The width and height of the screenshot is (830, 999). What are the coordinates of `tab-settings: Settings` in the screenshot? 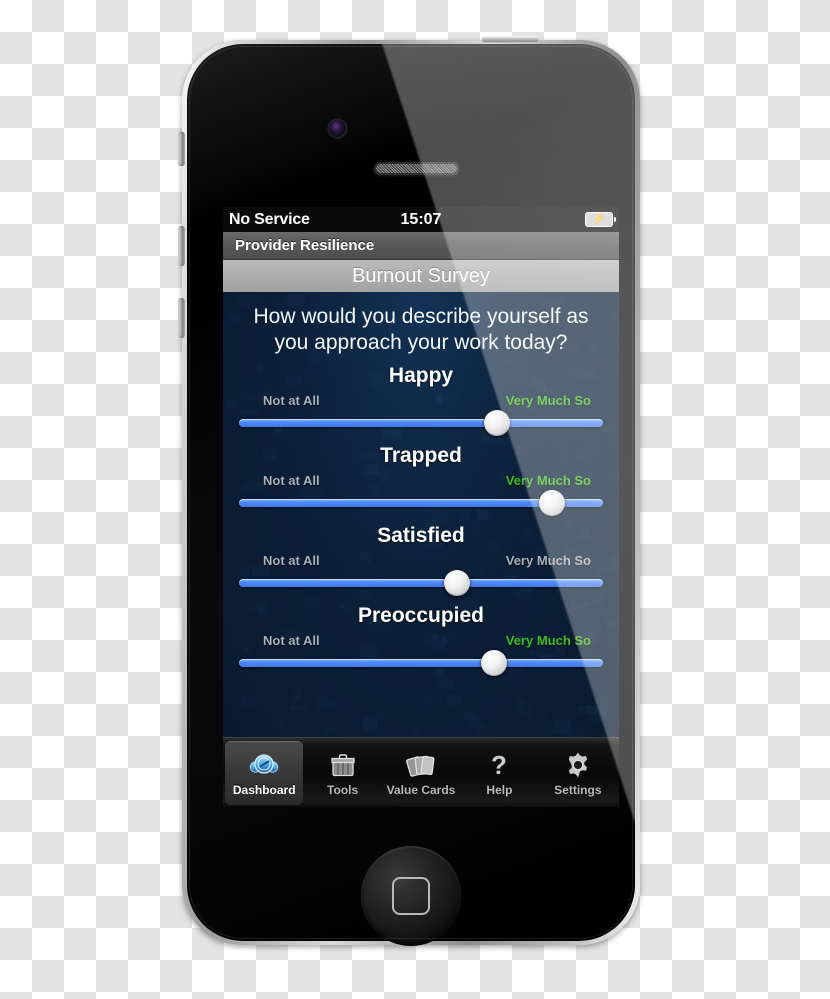 It's located at (578, 773).